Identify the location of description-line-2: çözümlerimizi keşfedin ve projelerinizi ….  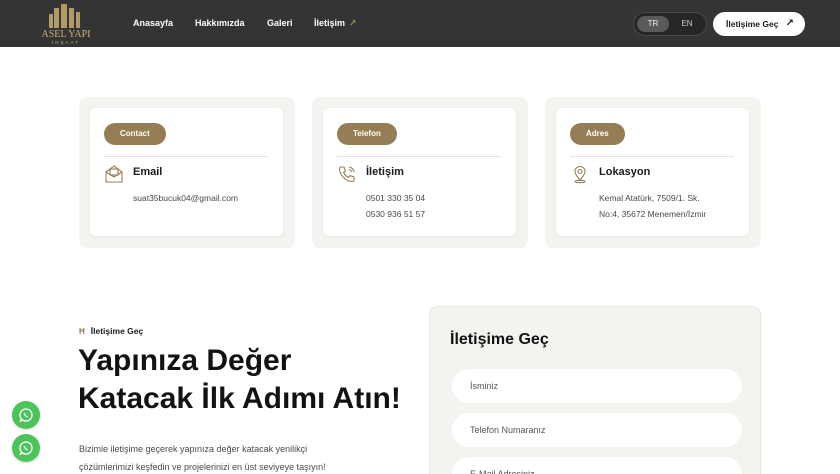
(202, 467).